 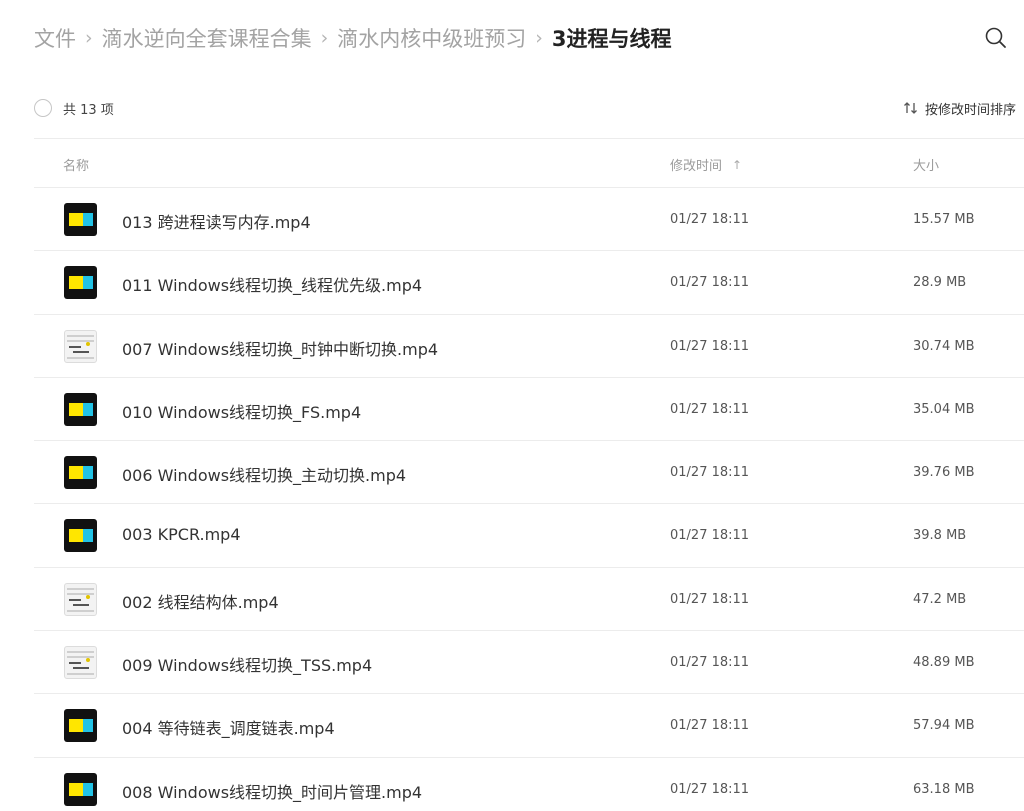 I want to click on breadcrumb-item-course-collection: 滴水逆向全套课程合集, so click(x=207, y=38).